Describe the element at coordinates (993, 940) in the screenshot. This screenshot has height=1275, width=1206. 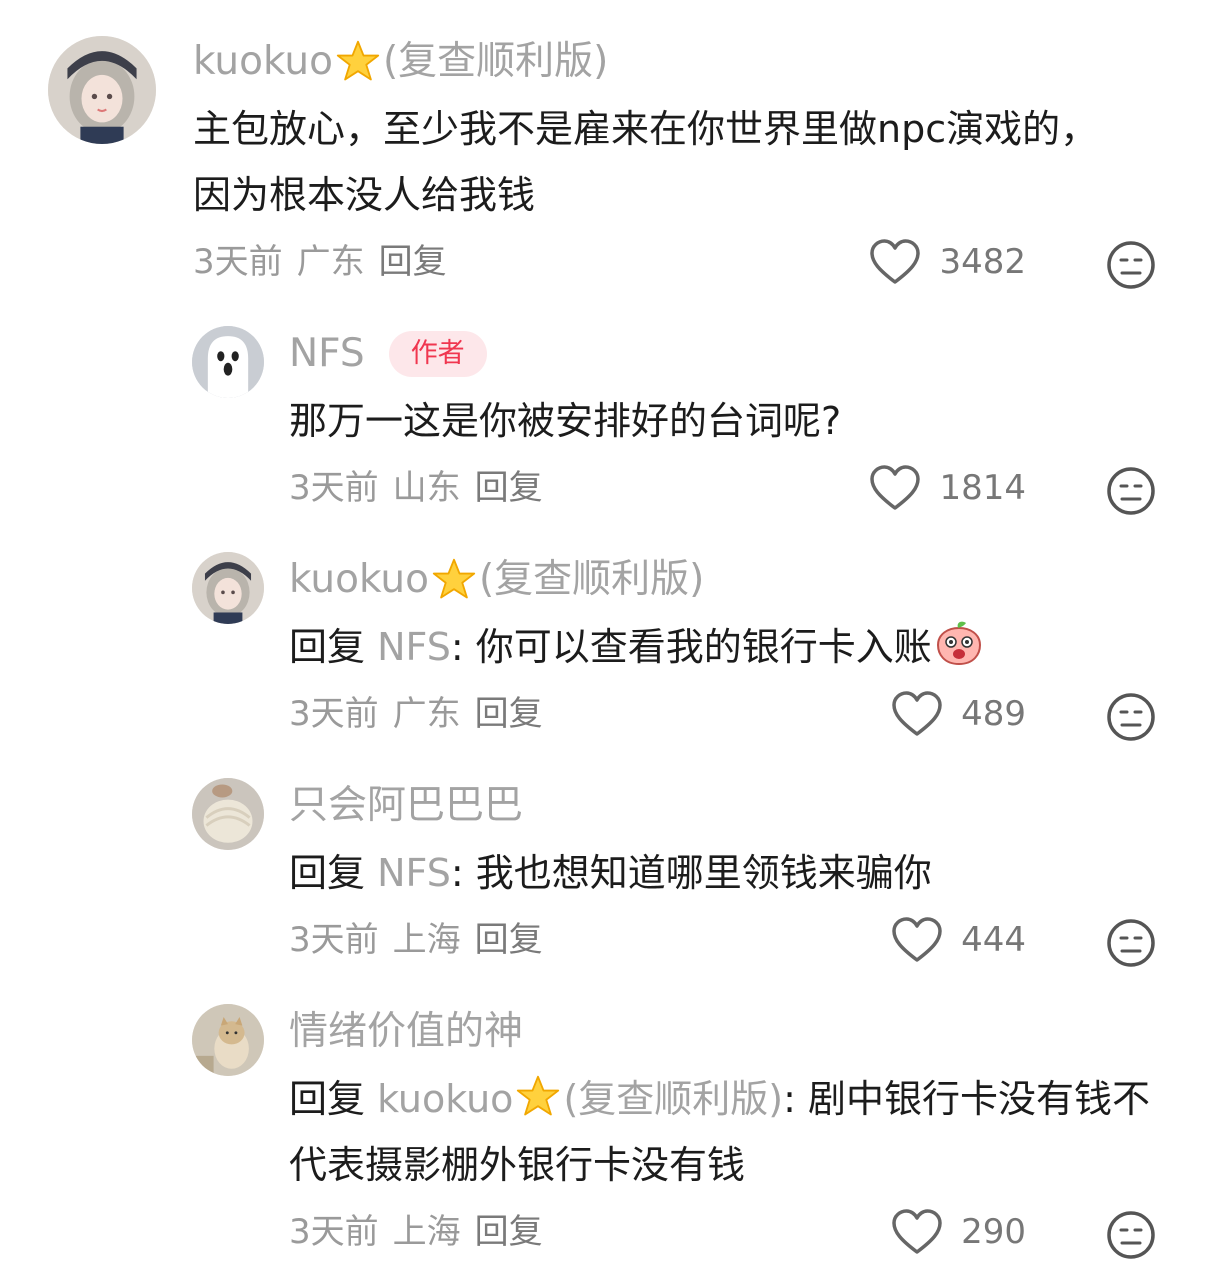
I see `like-count: 444` at that location.